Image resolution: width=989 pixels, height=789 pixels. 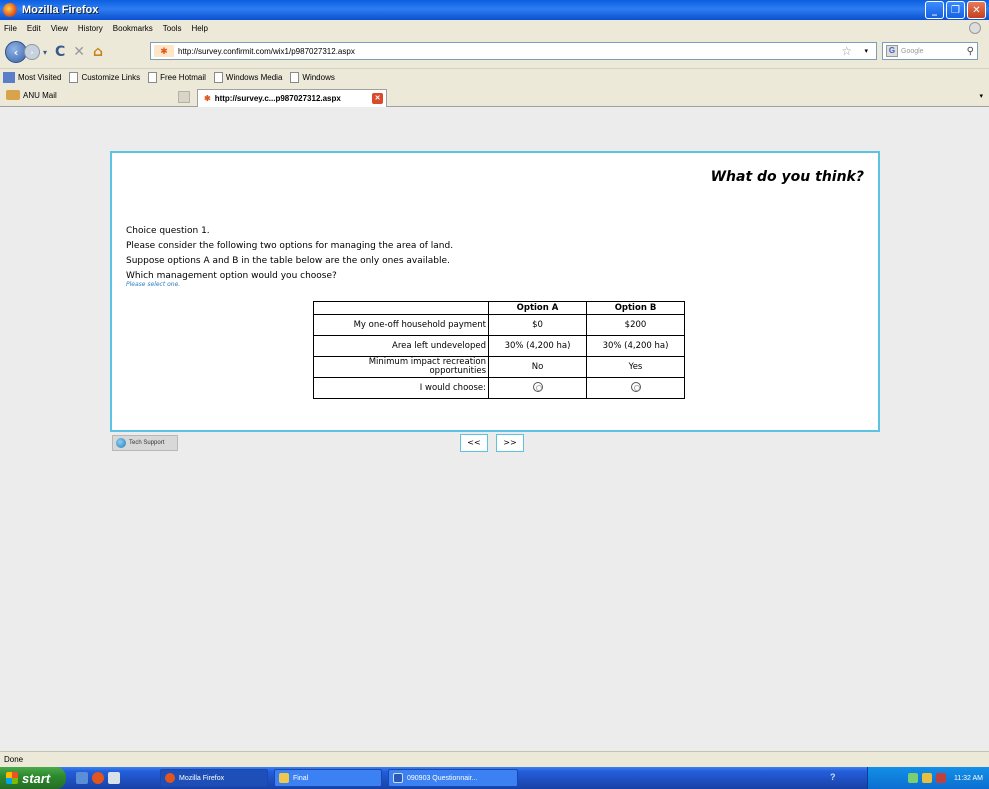 What do you see at coordinates (111, 77) in the screenshot?
I see `bookmark-label: Customize Links` at bounding box center [111, 77].